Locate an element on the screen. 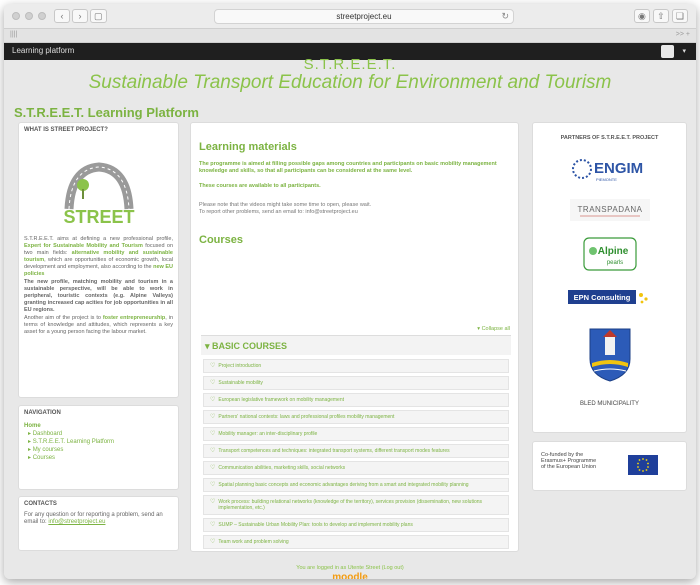  contact-email-link: info@streetproject.eu is located at coordinates (76, 522).